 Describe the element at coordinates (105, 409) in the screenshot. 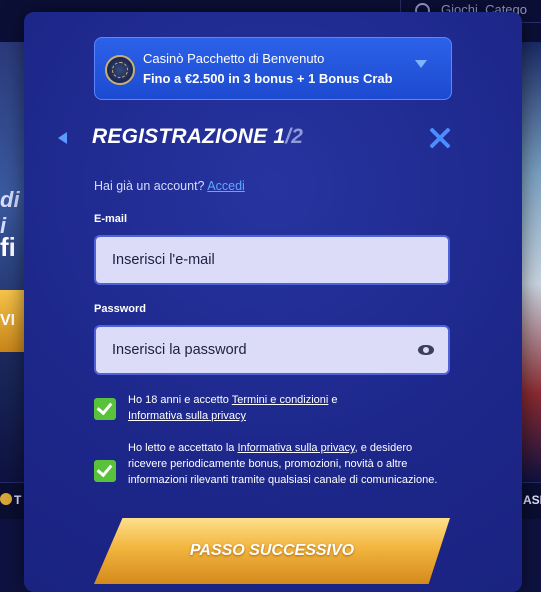

I see `consent-age-checkbox` at that location.